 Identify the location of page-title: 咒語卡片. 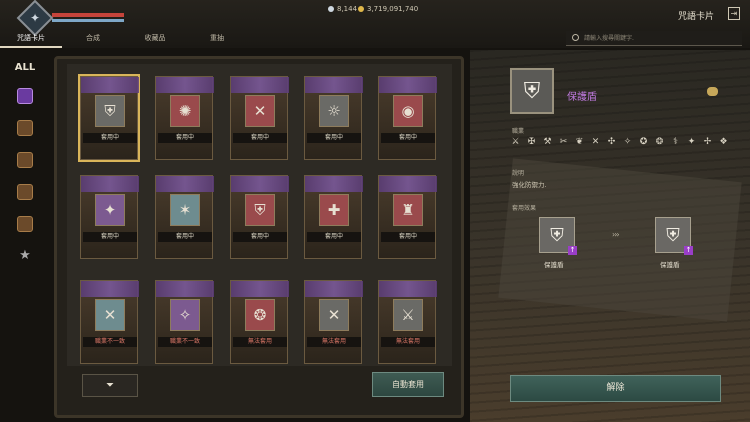
(695, 17).